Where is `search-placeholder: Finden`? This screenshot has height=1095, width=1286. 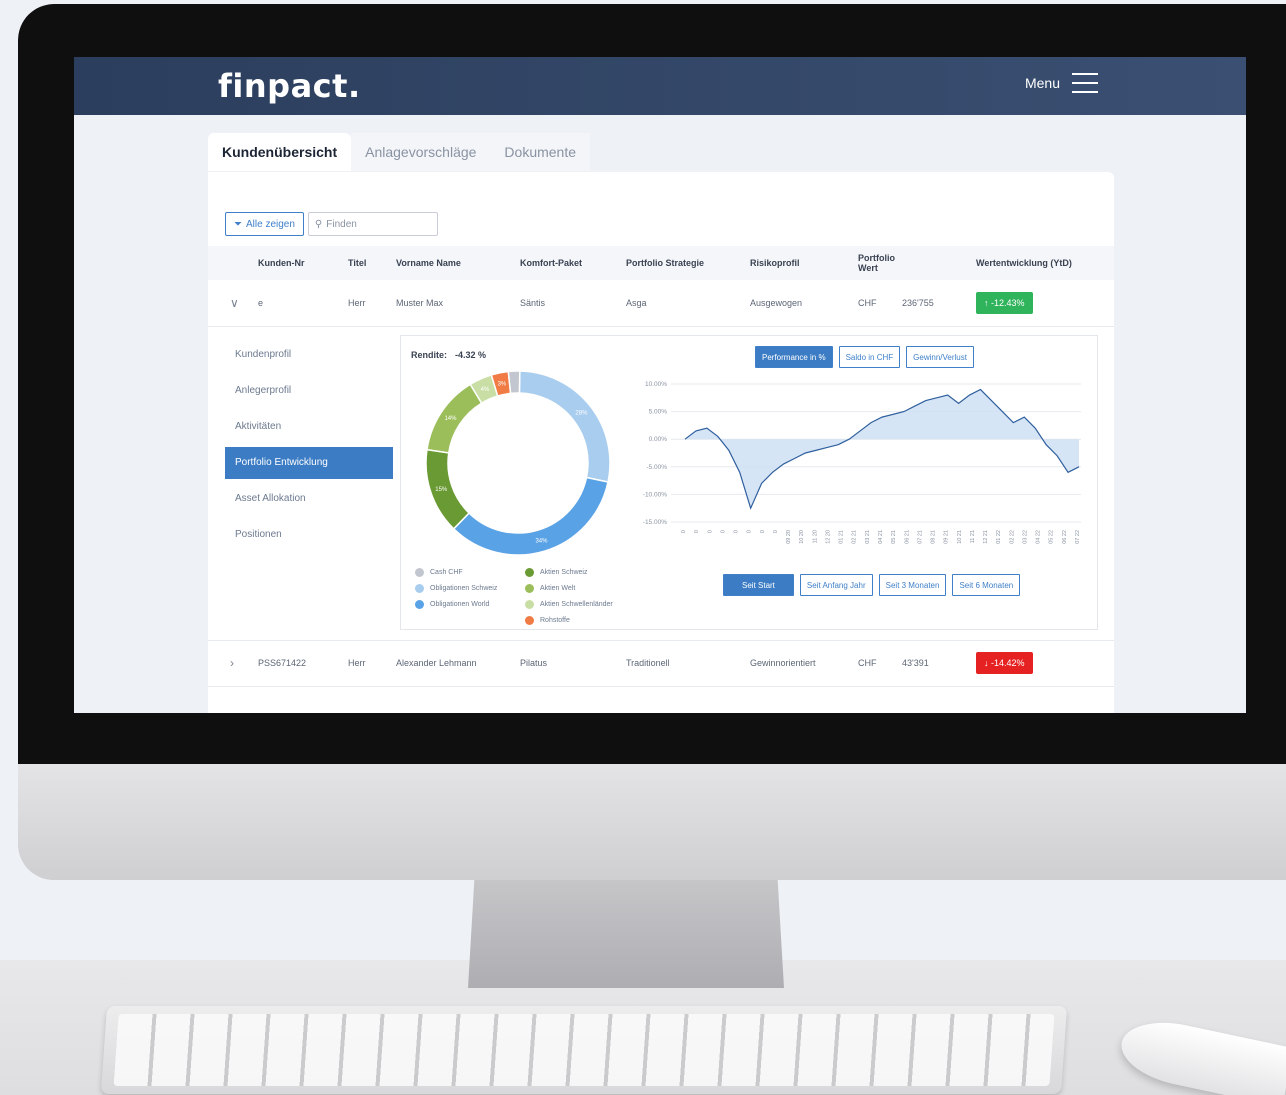
search-placeholder: Finden is located at coordinates (341, 224).